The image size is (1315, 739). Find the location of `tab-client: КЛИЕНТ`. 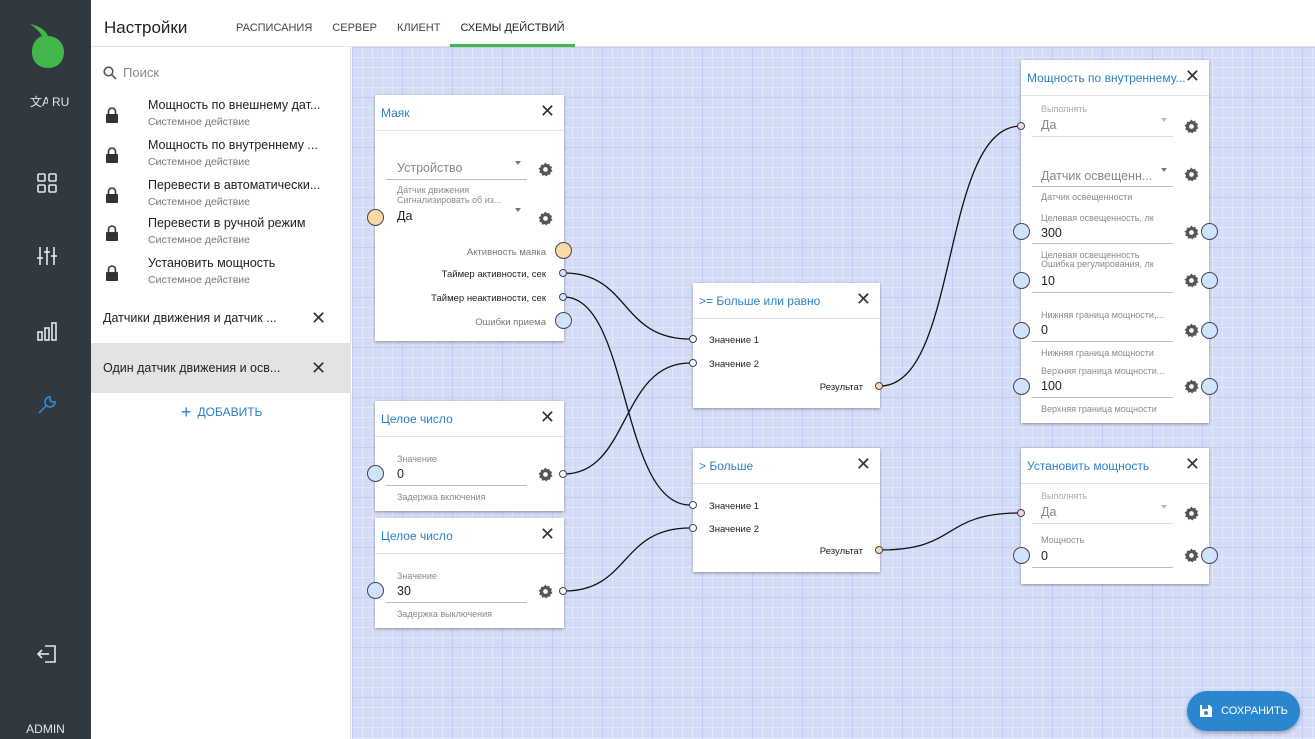

tab-client: КЛИЕНТ is located at coordinates (419, 23).